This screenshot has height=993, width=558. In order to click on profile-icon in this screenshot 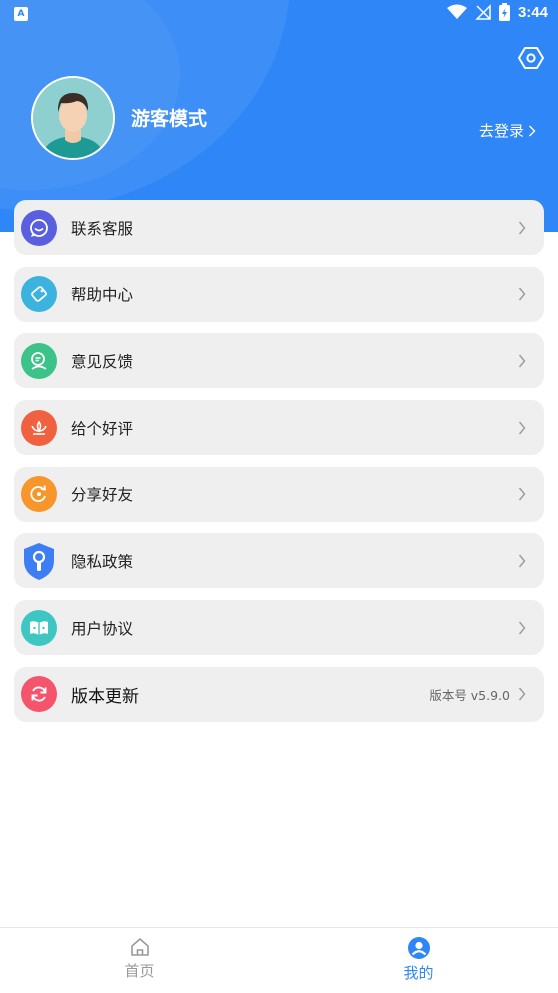, I will do `click(418, 948)`.